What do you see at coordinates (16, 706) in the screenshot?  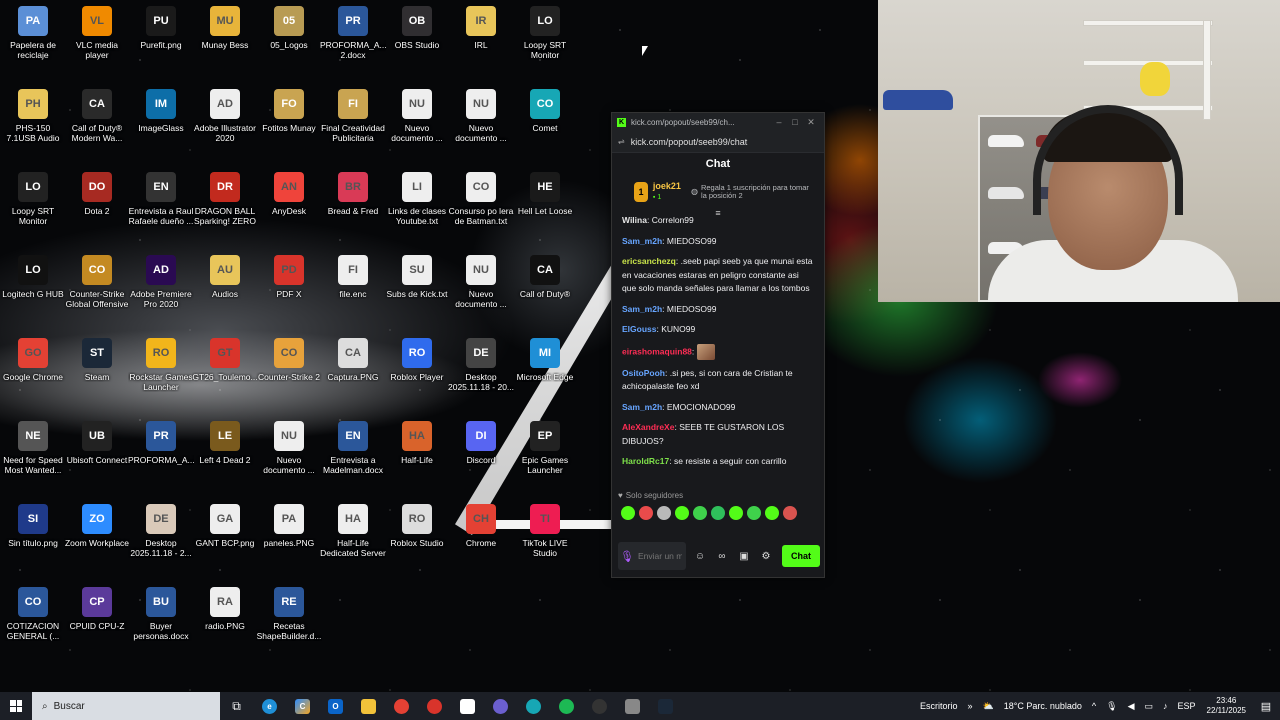 I see `start-button` at bounding box center [16, 706].